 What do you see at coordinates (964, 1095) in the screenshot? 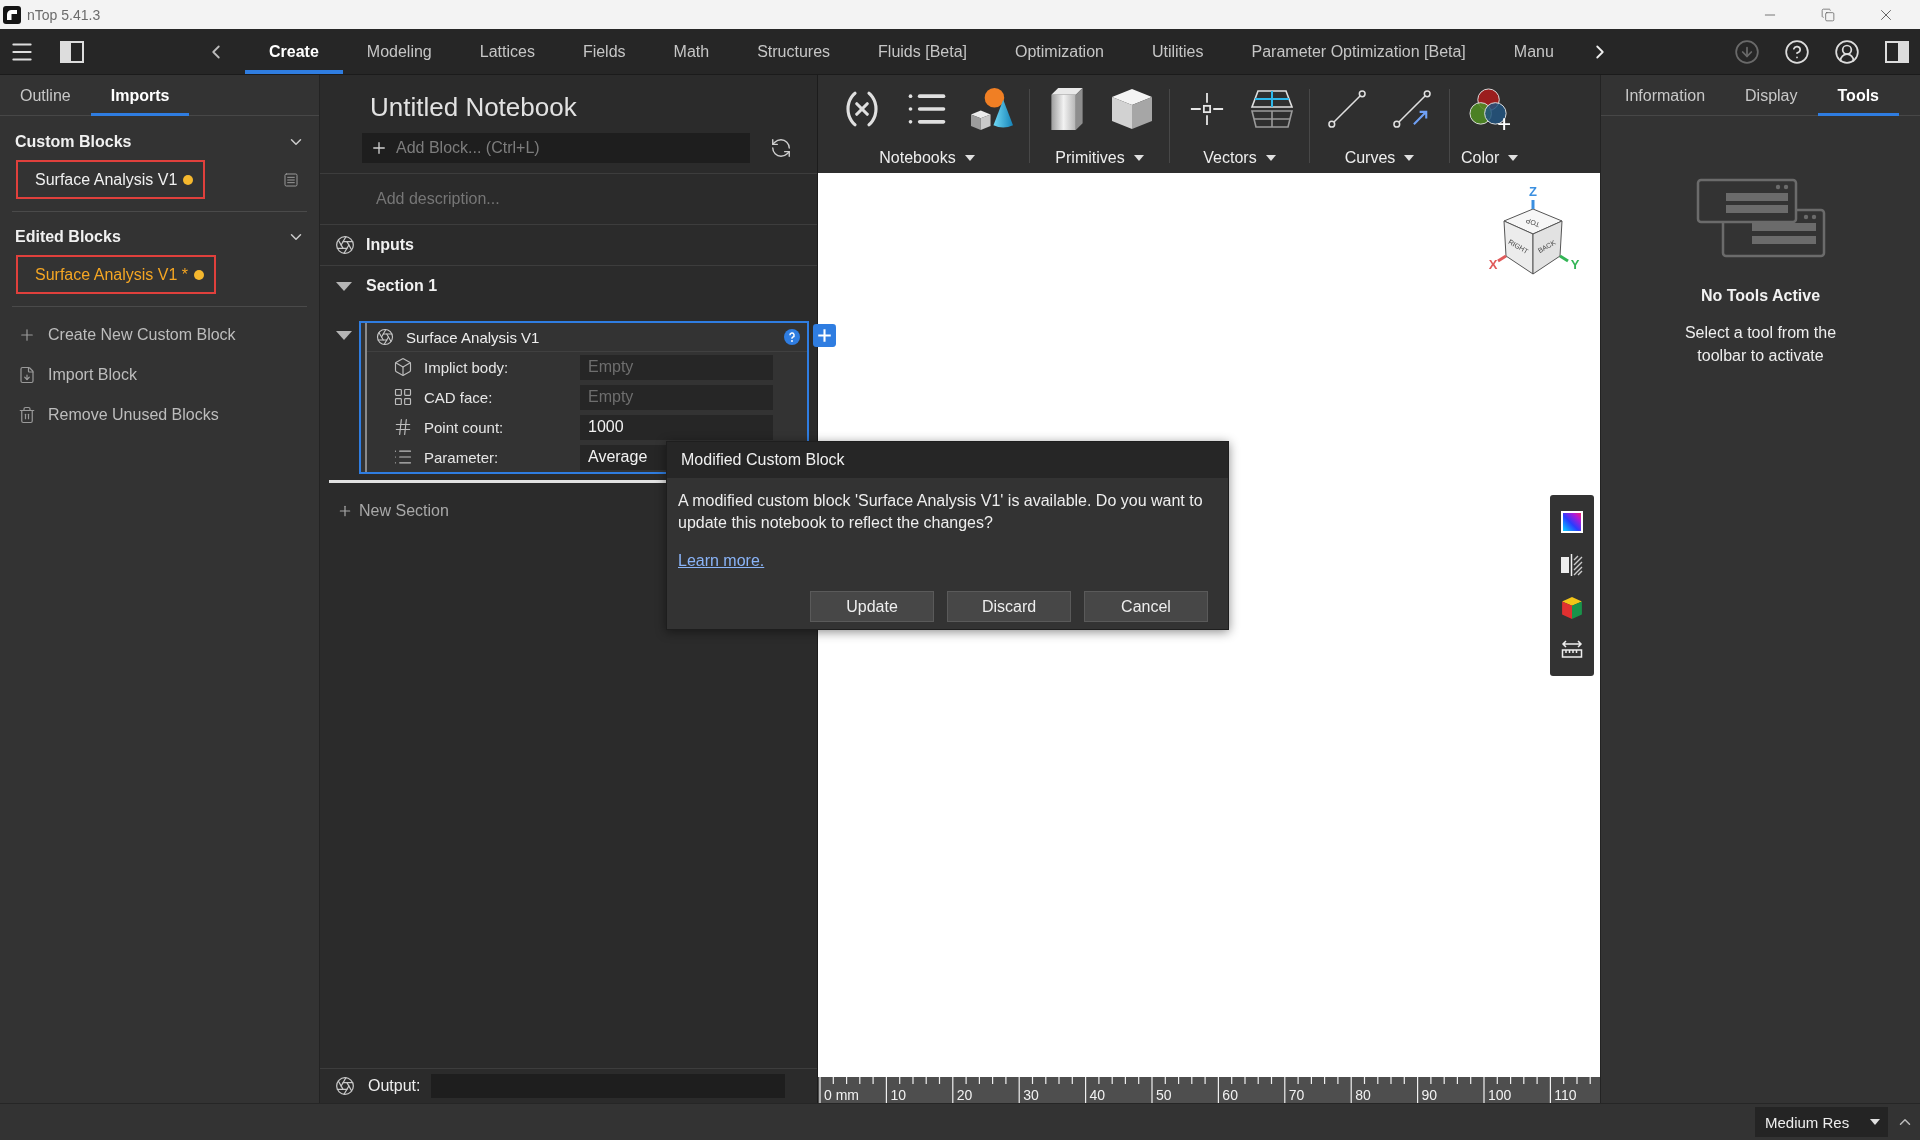
I see `ruler-label: 20` at bounding box center [964, 1095].